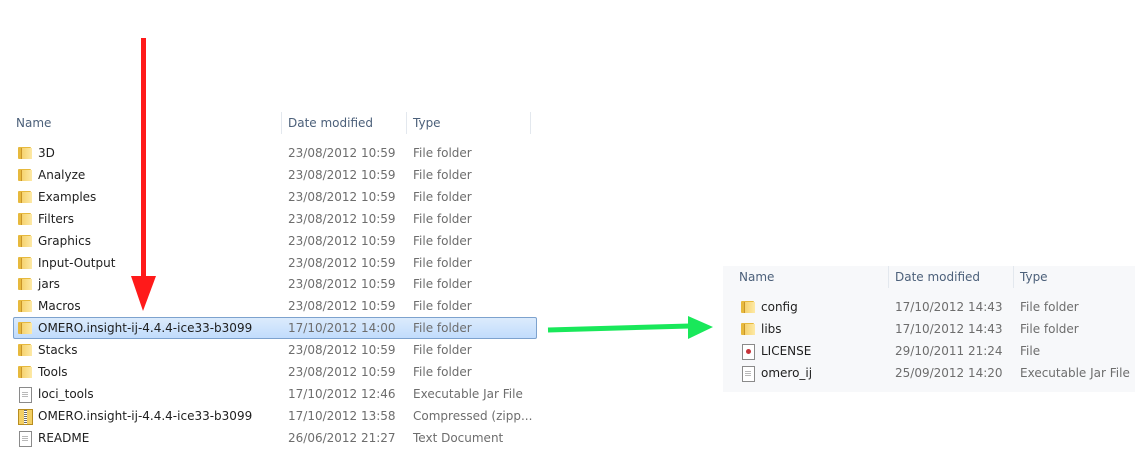 This screenshot has width=1135, height=461. Describe the element at coordinates (630, 327) in the screenshot. I see `right-arrow` at that location.